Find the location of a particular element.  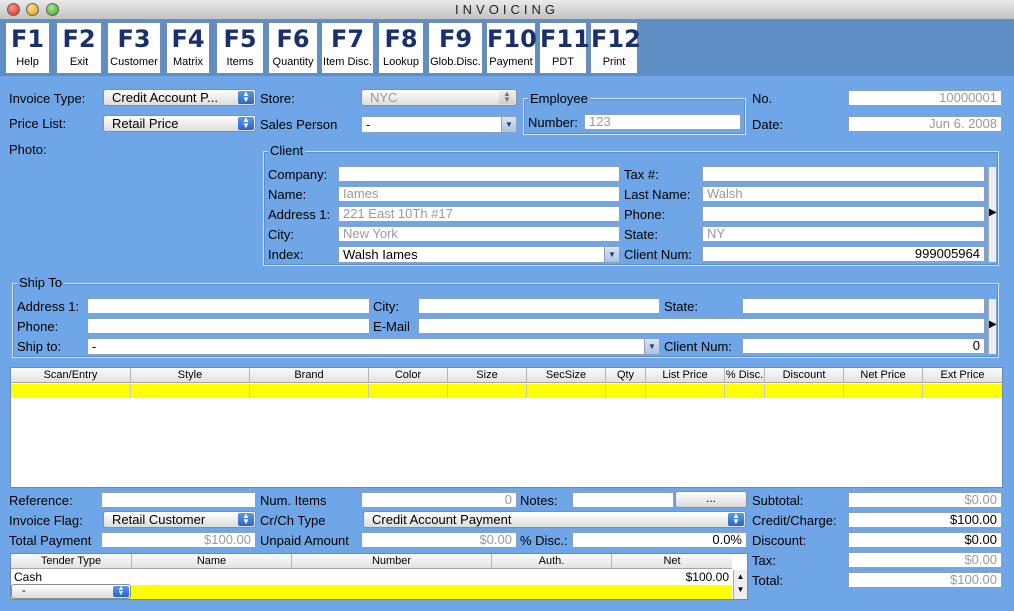

f2-exit-button: F2 Exit is located at coordinates (79, 48).